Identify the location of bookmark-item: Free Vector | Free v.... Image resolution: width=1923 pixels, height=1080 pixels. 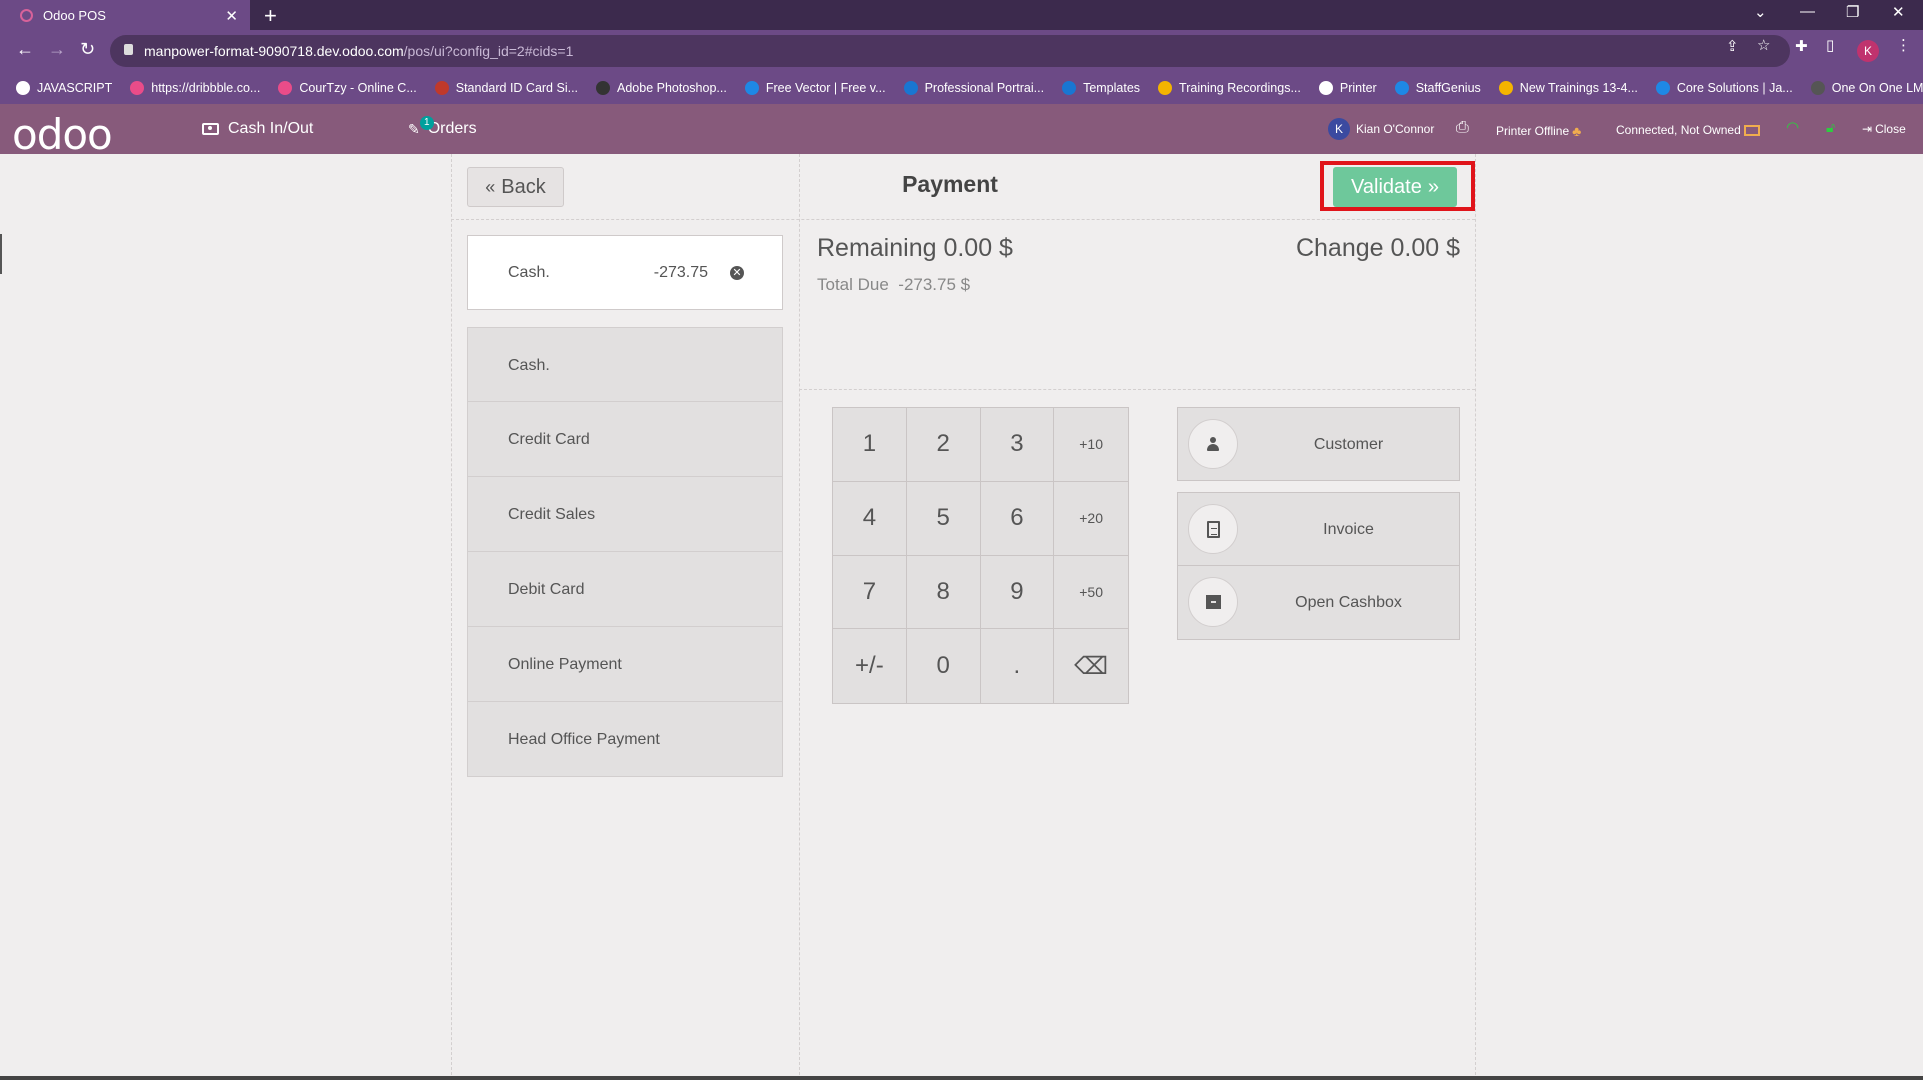
(815, 88).